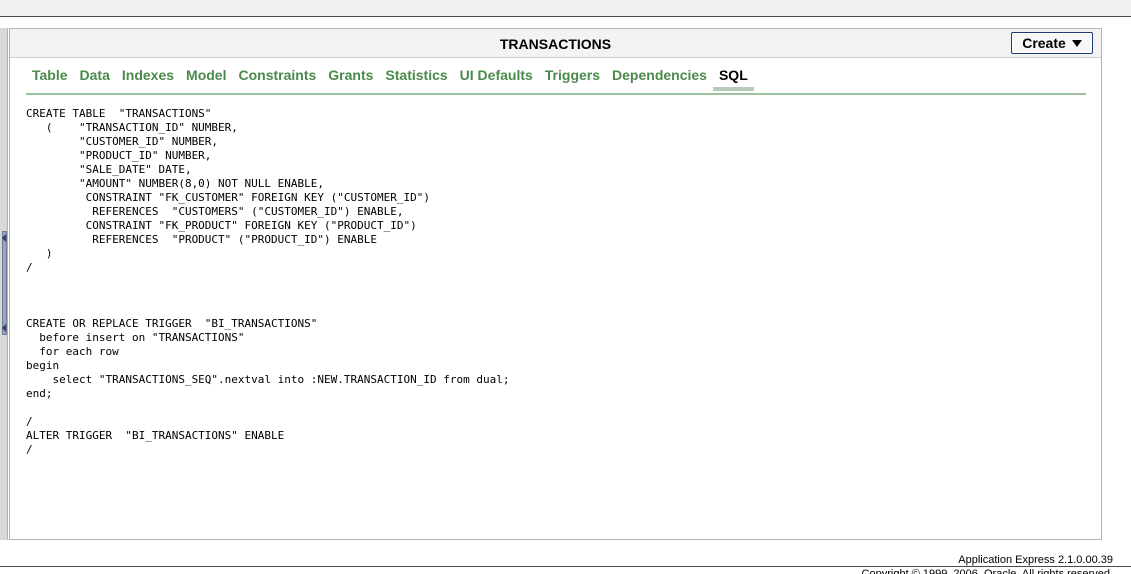 The image size is (1131, 574). What do you see at coordinates (733, 79) in the screenshot?
I see `tab-sql: SQL` at bounding box center [733, 79].